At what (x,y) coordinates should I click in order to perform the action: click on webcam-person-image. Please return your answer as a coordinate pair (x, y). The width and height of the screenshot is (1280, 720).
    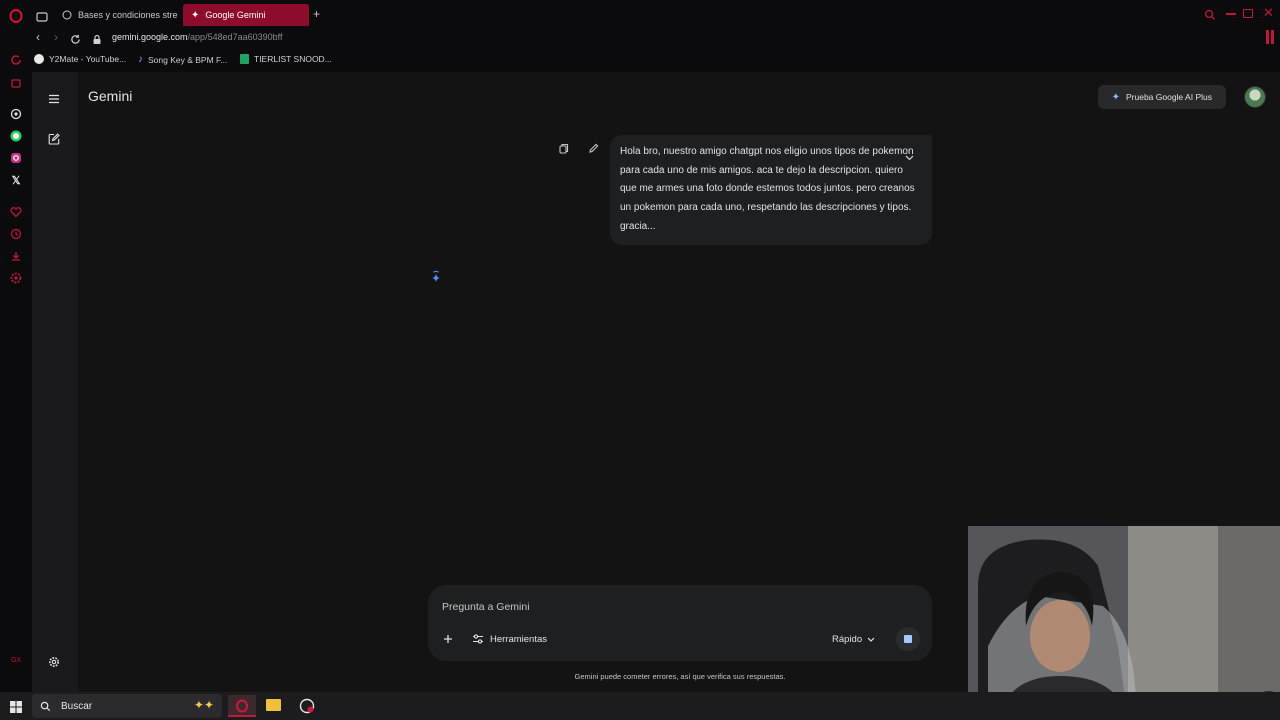
    Looking at the image, I should click on (1124, 623).